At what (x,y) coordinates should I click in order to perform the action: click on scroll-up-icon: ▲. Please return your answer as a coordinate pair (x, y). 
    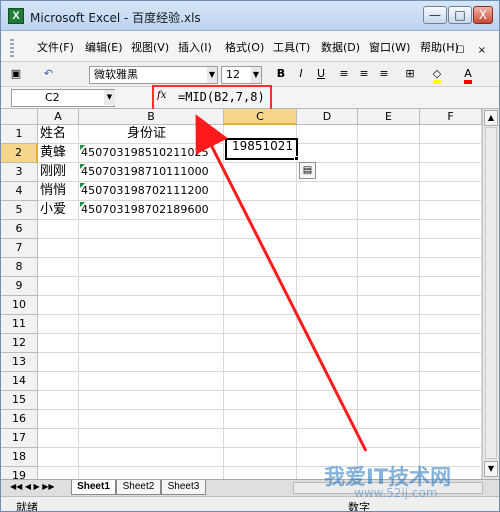
    Looking at the image, I should click on (491, 118).